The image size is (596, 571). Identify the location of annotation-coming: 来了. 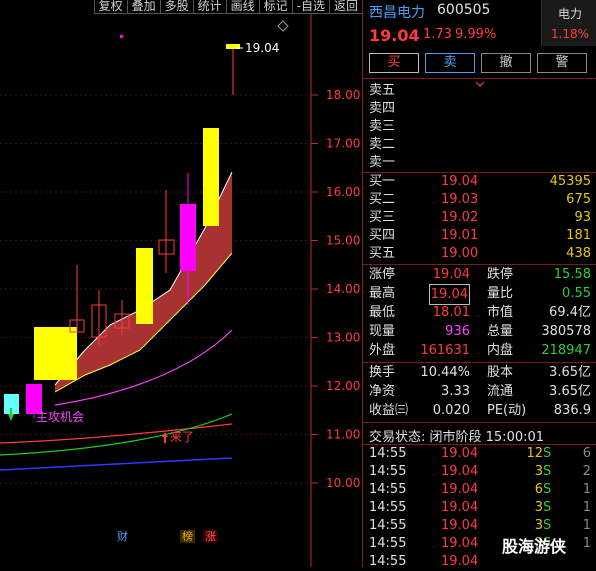
(182, 437).